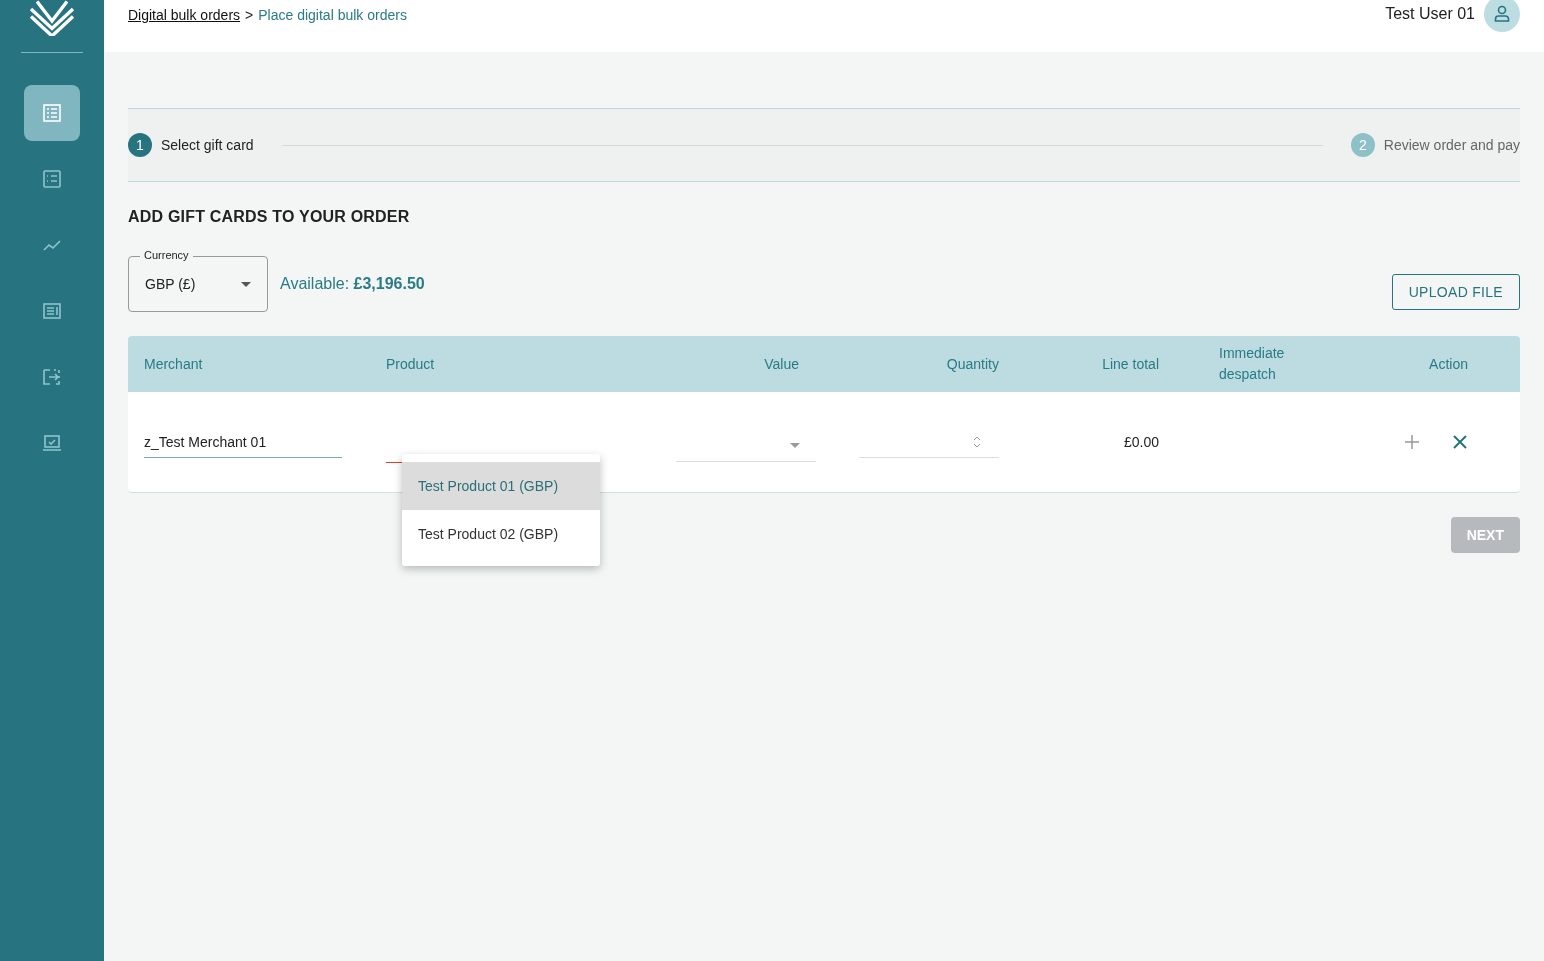 The image size is (1544, 961). What do you see at coordinates (332, 15) in the screenshot?
I see `breadcrumb-current: Place digital bulk orders` at bounding box center [332, 15].